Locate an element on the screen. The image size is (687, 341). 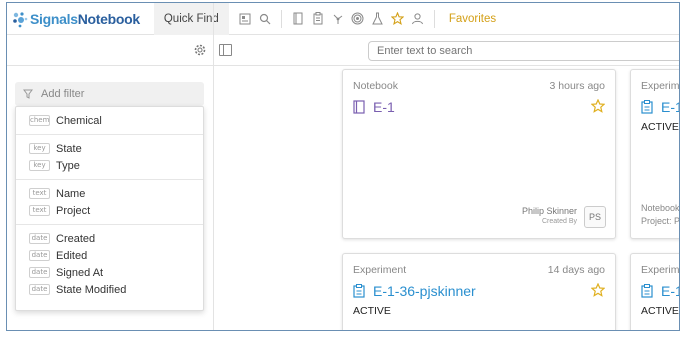
favorites-link: Favorites is located at coordinates (472, 19).